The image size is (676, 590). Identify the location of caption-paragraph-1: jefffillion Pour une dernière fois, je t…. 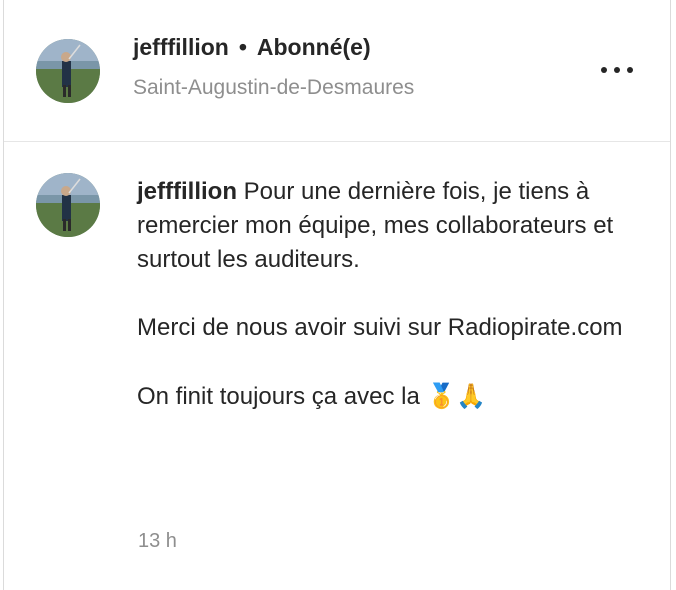
(387, 226).